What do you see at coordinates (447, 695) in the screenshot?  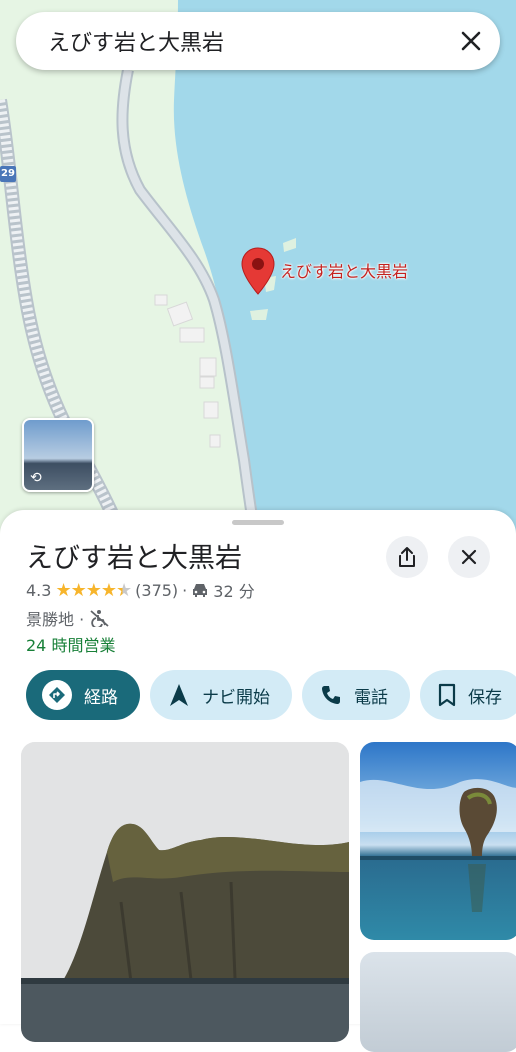 I see `bookmark-icon` at bounding box center [447, 695].